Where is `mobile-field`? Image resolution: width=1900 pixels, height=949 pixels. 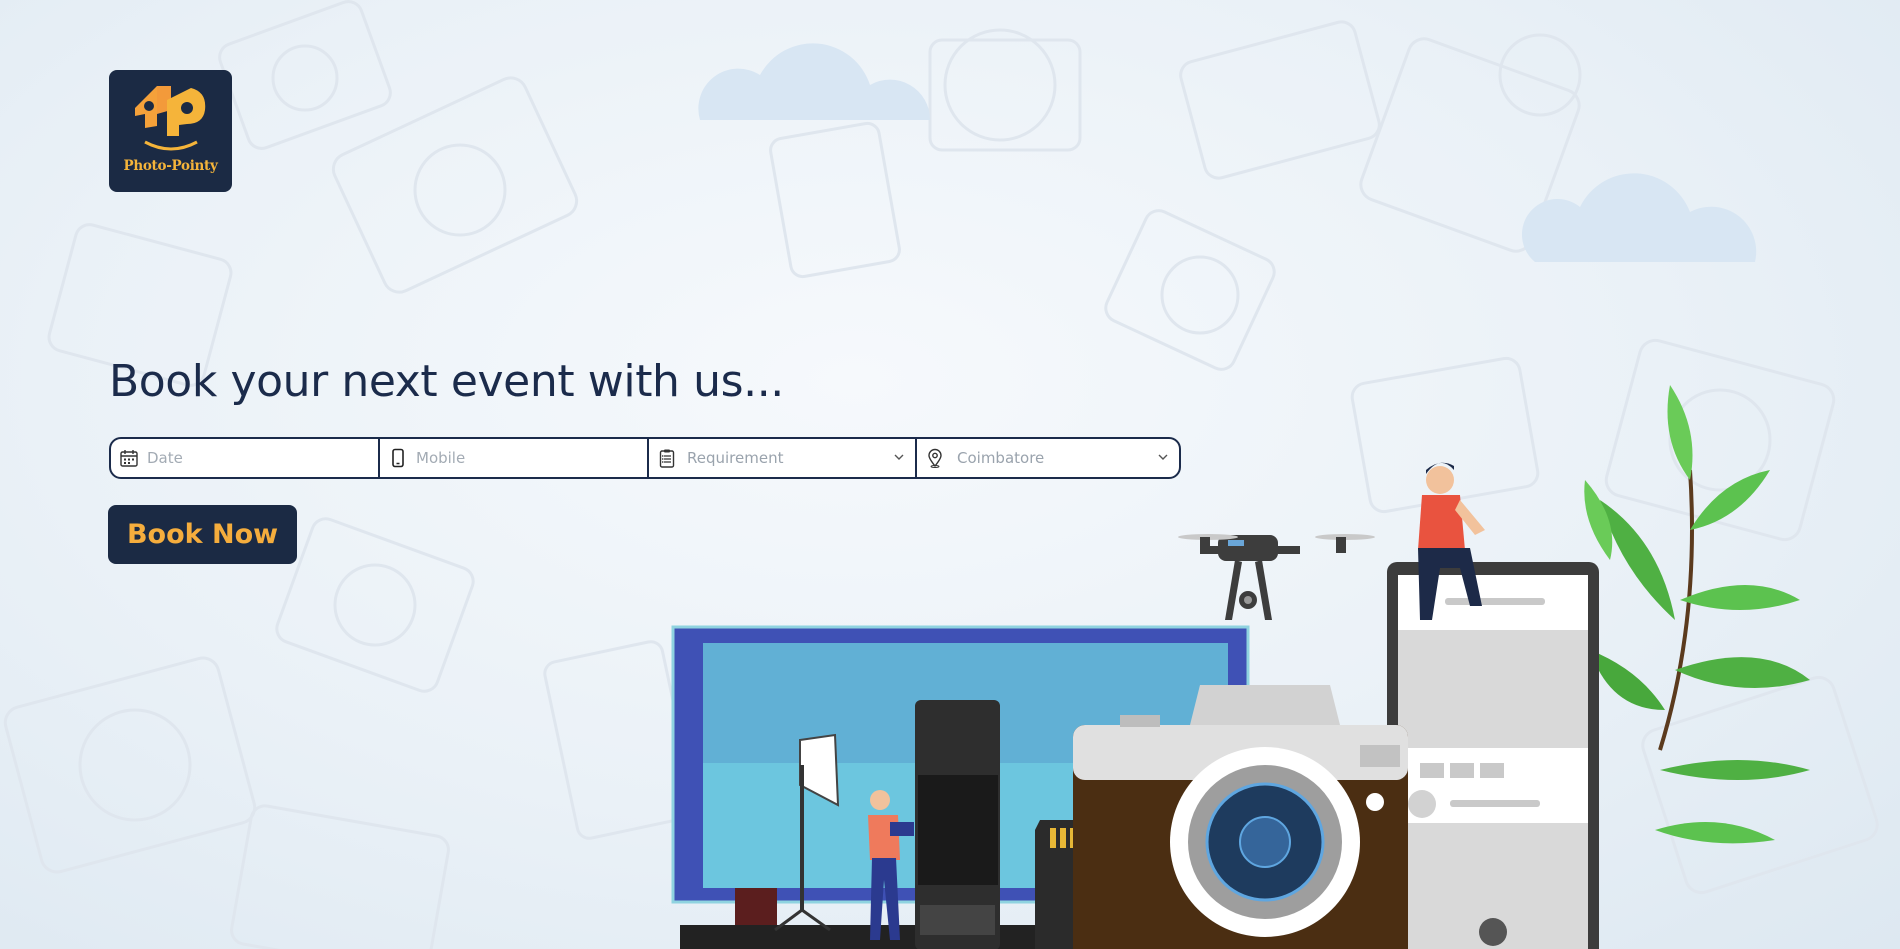
mobile-field is located at coordinates (514, 458).